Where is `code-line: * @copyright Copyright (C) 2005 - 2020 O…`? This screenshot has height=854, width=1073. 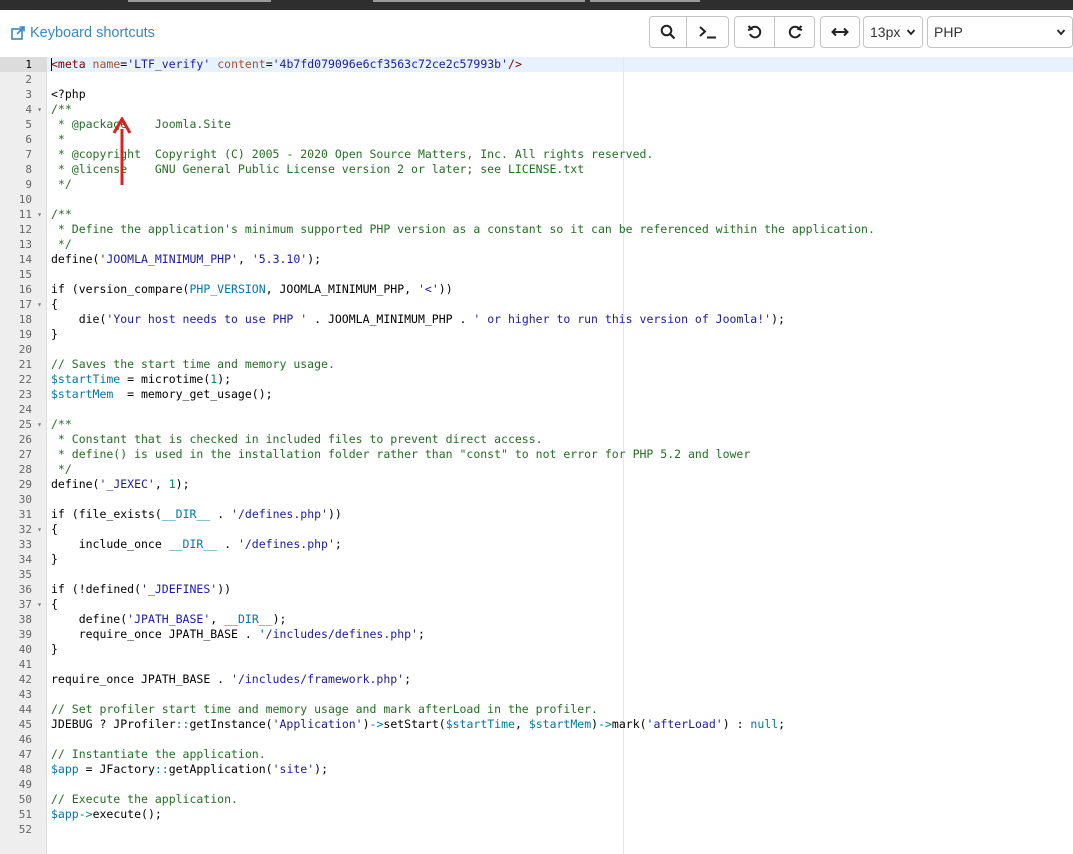
code-line: * @copyright Copyright (C) 2005 - 2020 O… is located at coordinates (352, 154).